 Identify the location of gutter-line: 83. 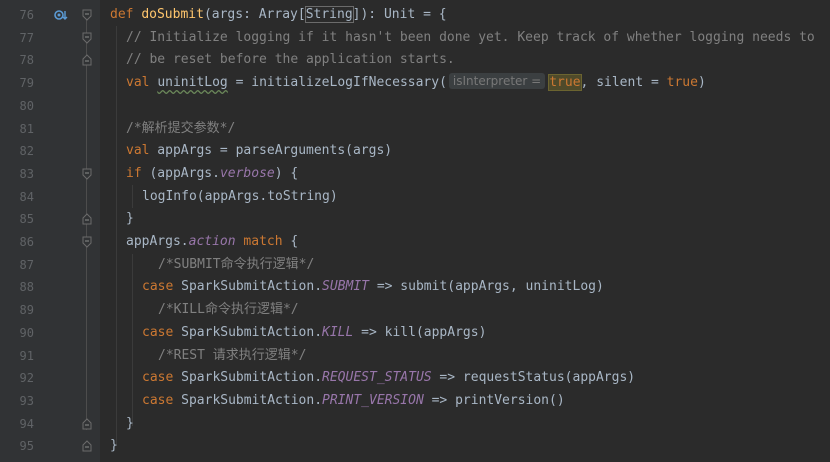
(50, 174).